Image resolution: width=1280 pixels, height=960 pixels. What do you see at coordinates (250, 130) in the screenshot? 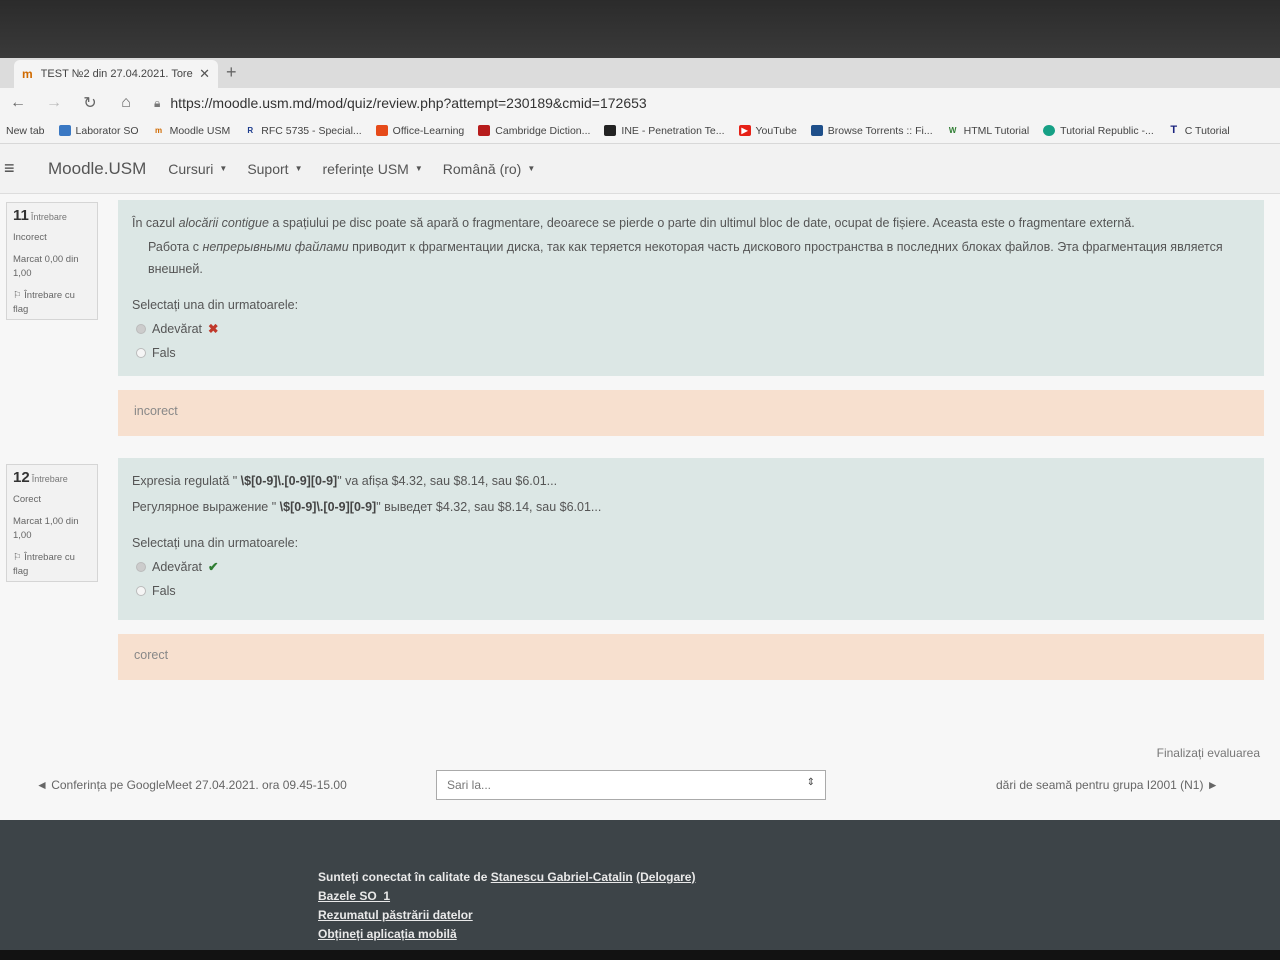
I see `rfc-icon: R` at bounding box center [250, 130].